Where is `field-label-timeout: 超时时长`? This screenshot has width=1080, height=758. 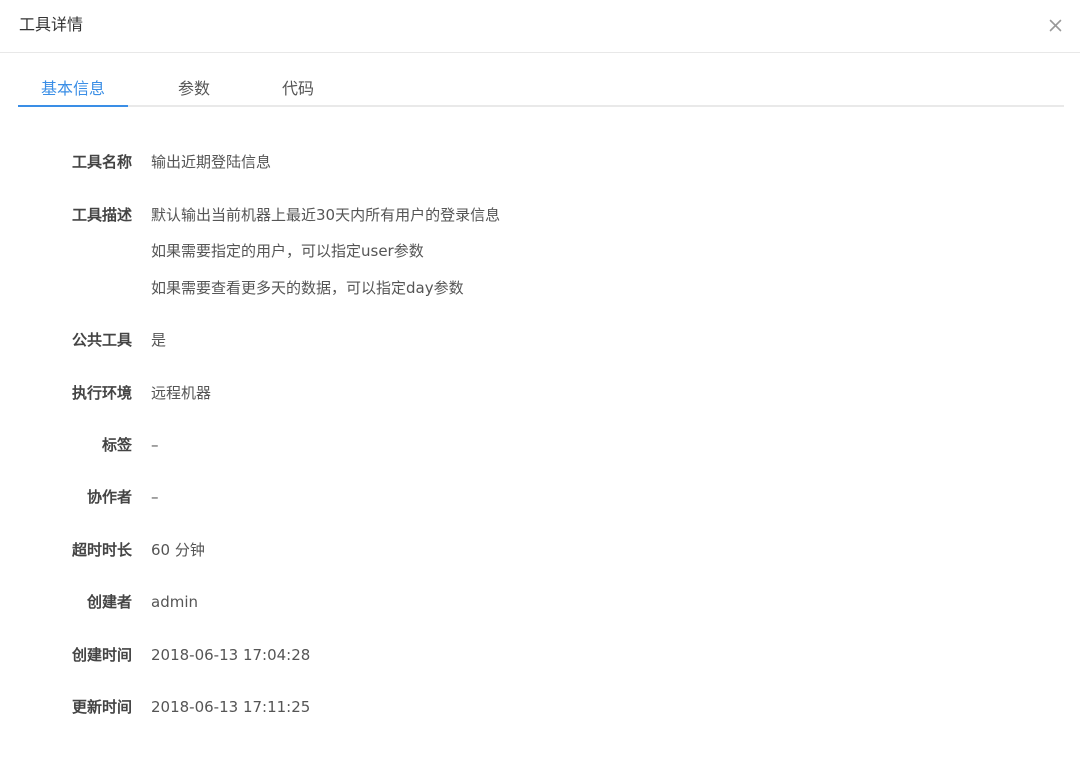 field-label-timeout: 超时时长 is located at coordinates (101, 550).